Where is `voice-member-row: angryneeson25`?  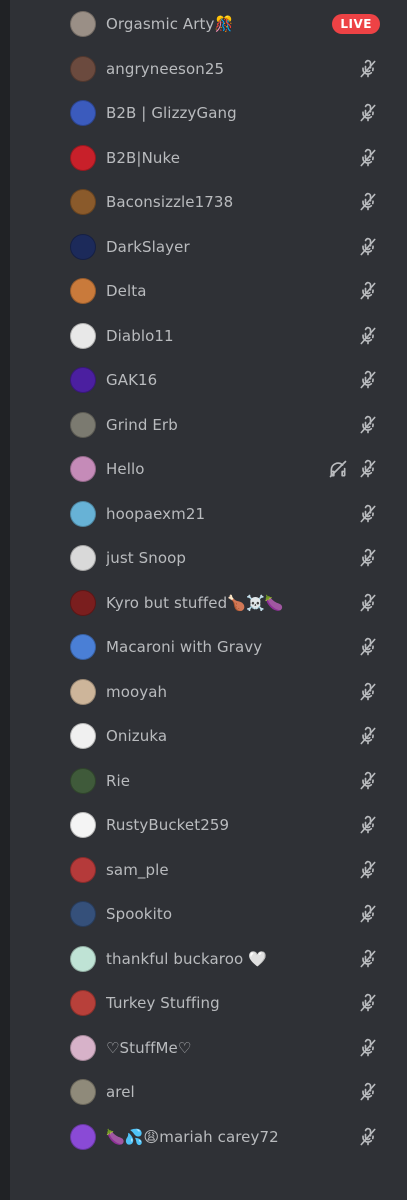
voice-member-row: angryneeson25 is located at coordinates (227, 69).